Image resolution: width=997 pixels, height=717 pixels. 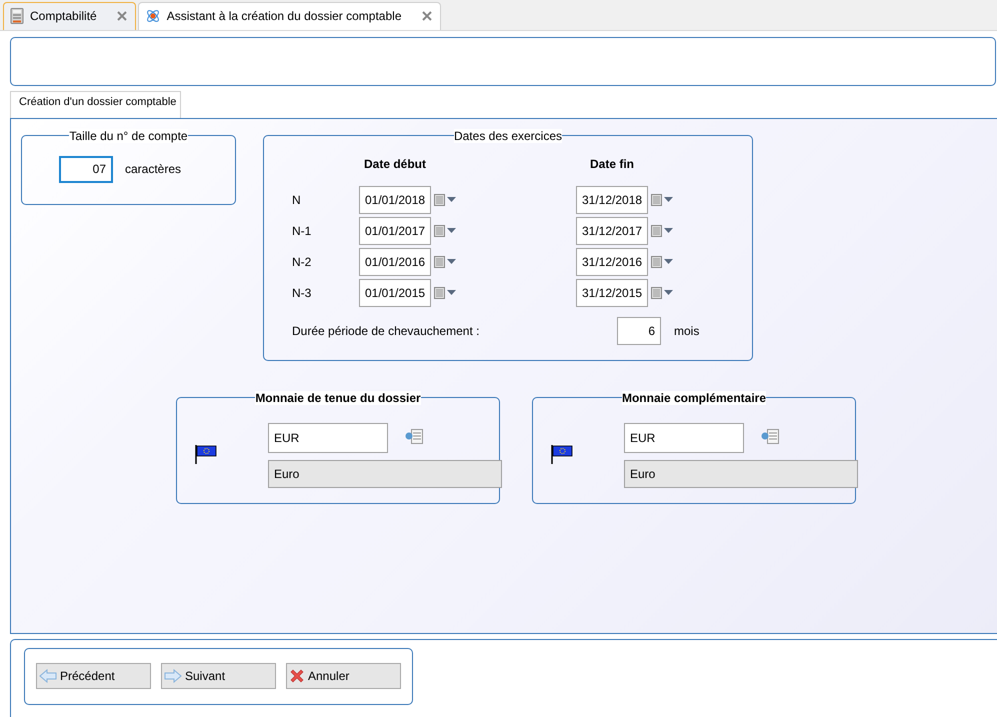 What do you see at coordinates (284, 16) in the screenshot?
I see `tab-label: Assistant à la création du dossier comptable` at bounding box center [284, 16].